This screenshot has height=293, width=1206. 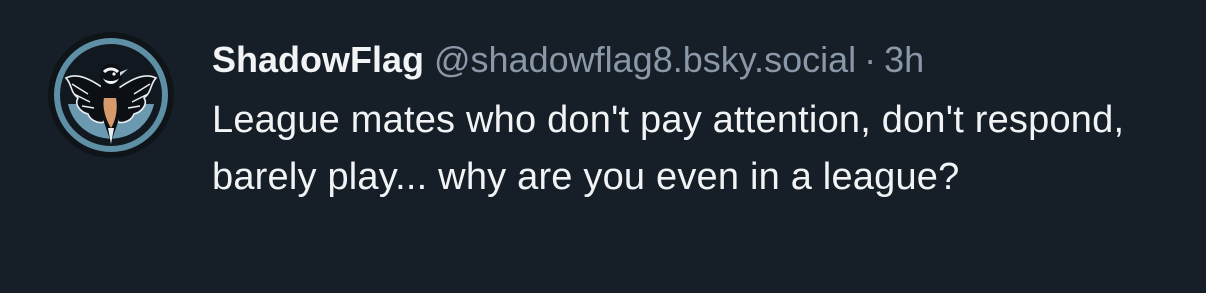 I want to click on author-display-name: ShadowFlag, so click(x=318, y=59).